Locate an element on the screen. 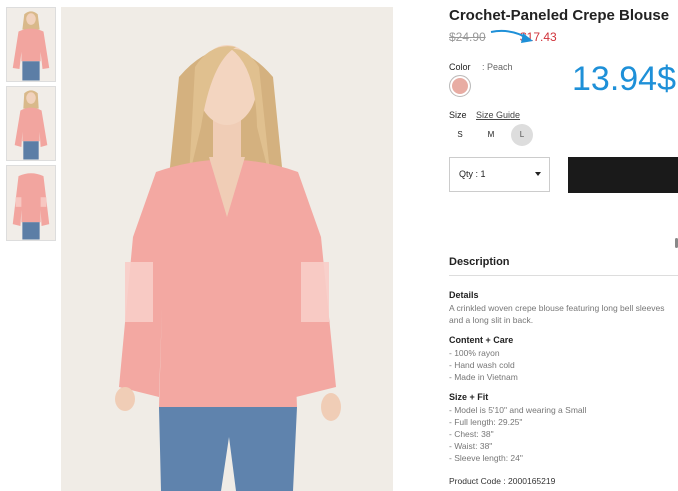 The width and height of the screenshot is (678, 491). color-swatch-peach is located at coordinates (460, 86).